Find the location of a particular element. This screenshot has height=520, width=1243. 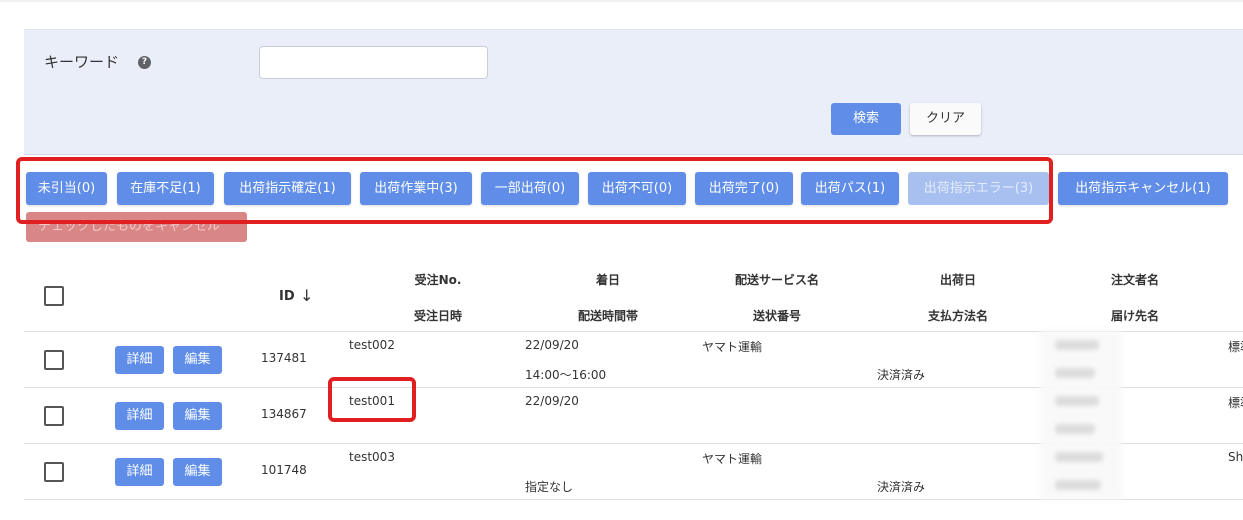

header-ship-date: 出荷日 is located at coordinates (957, 280).